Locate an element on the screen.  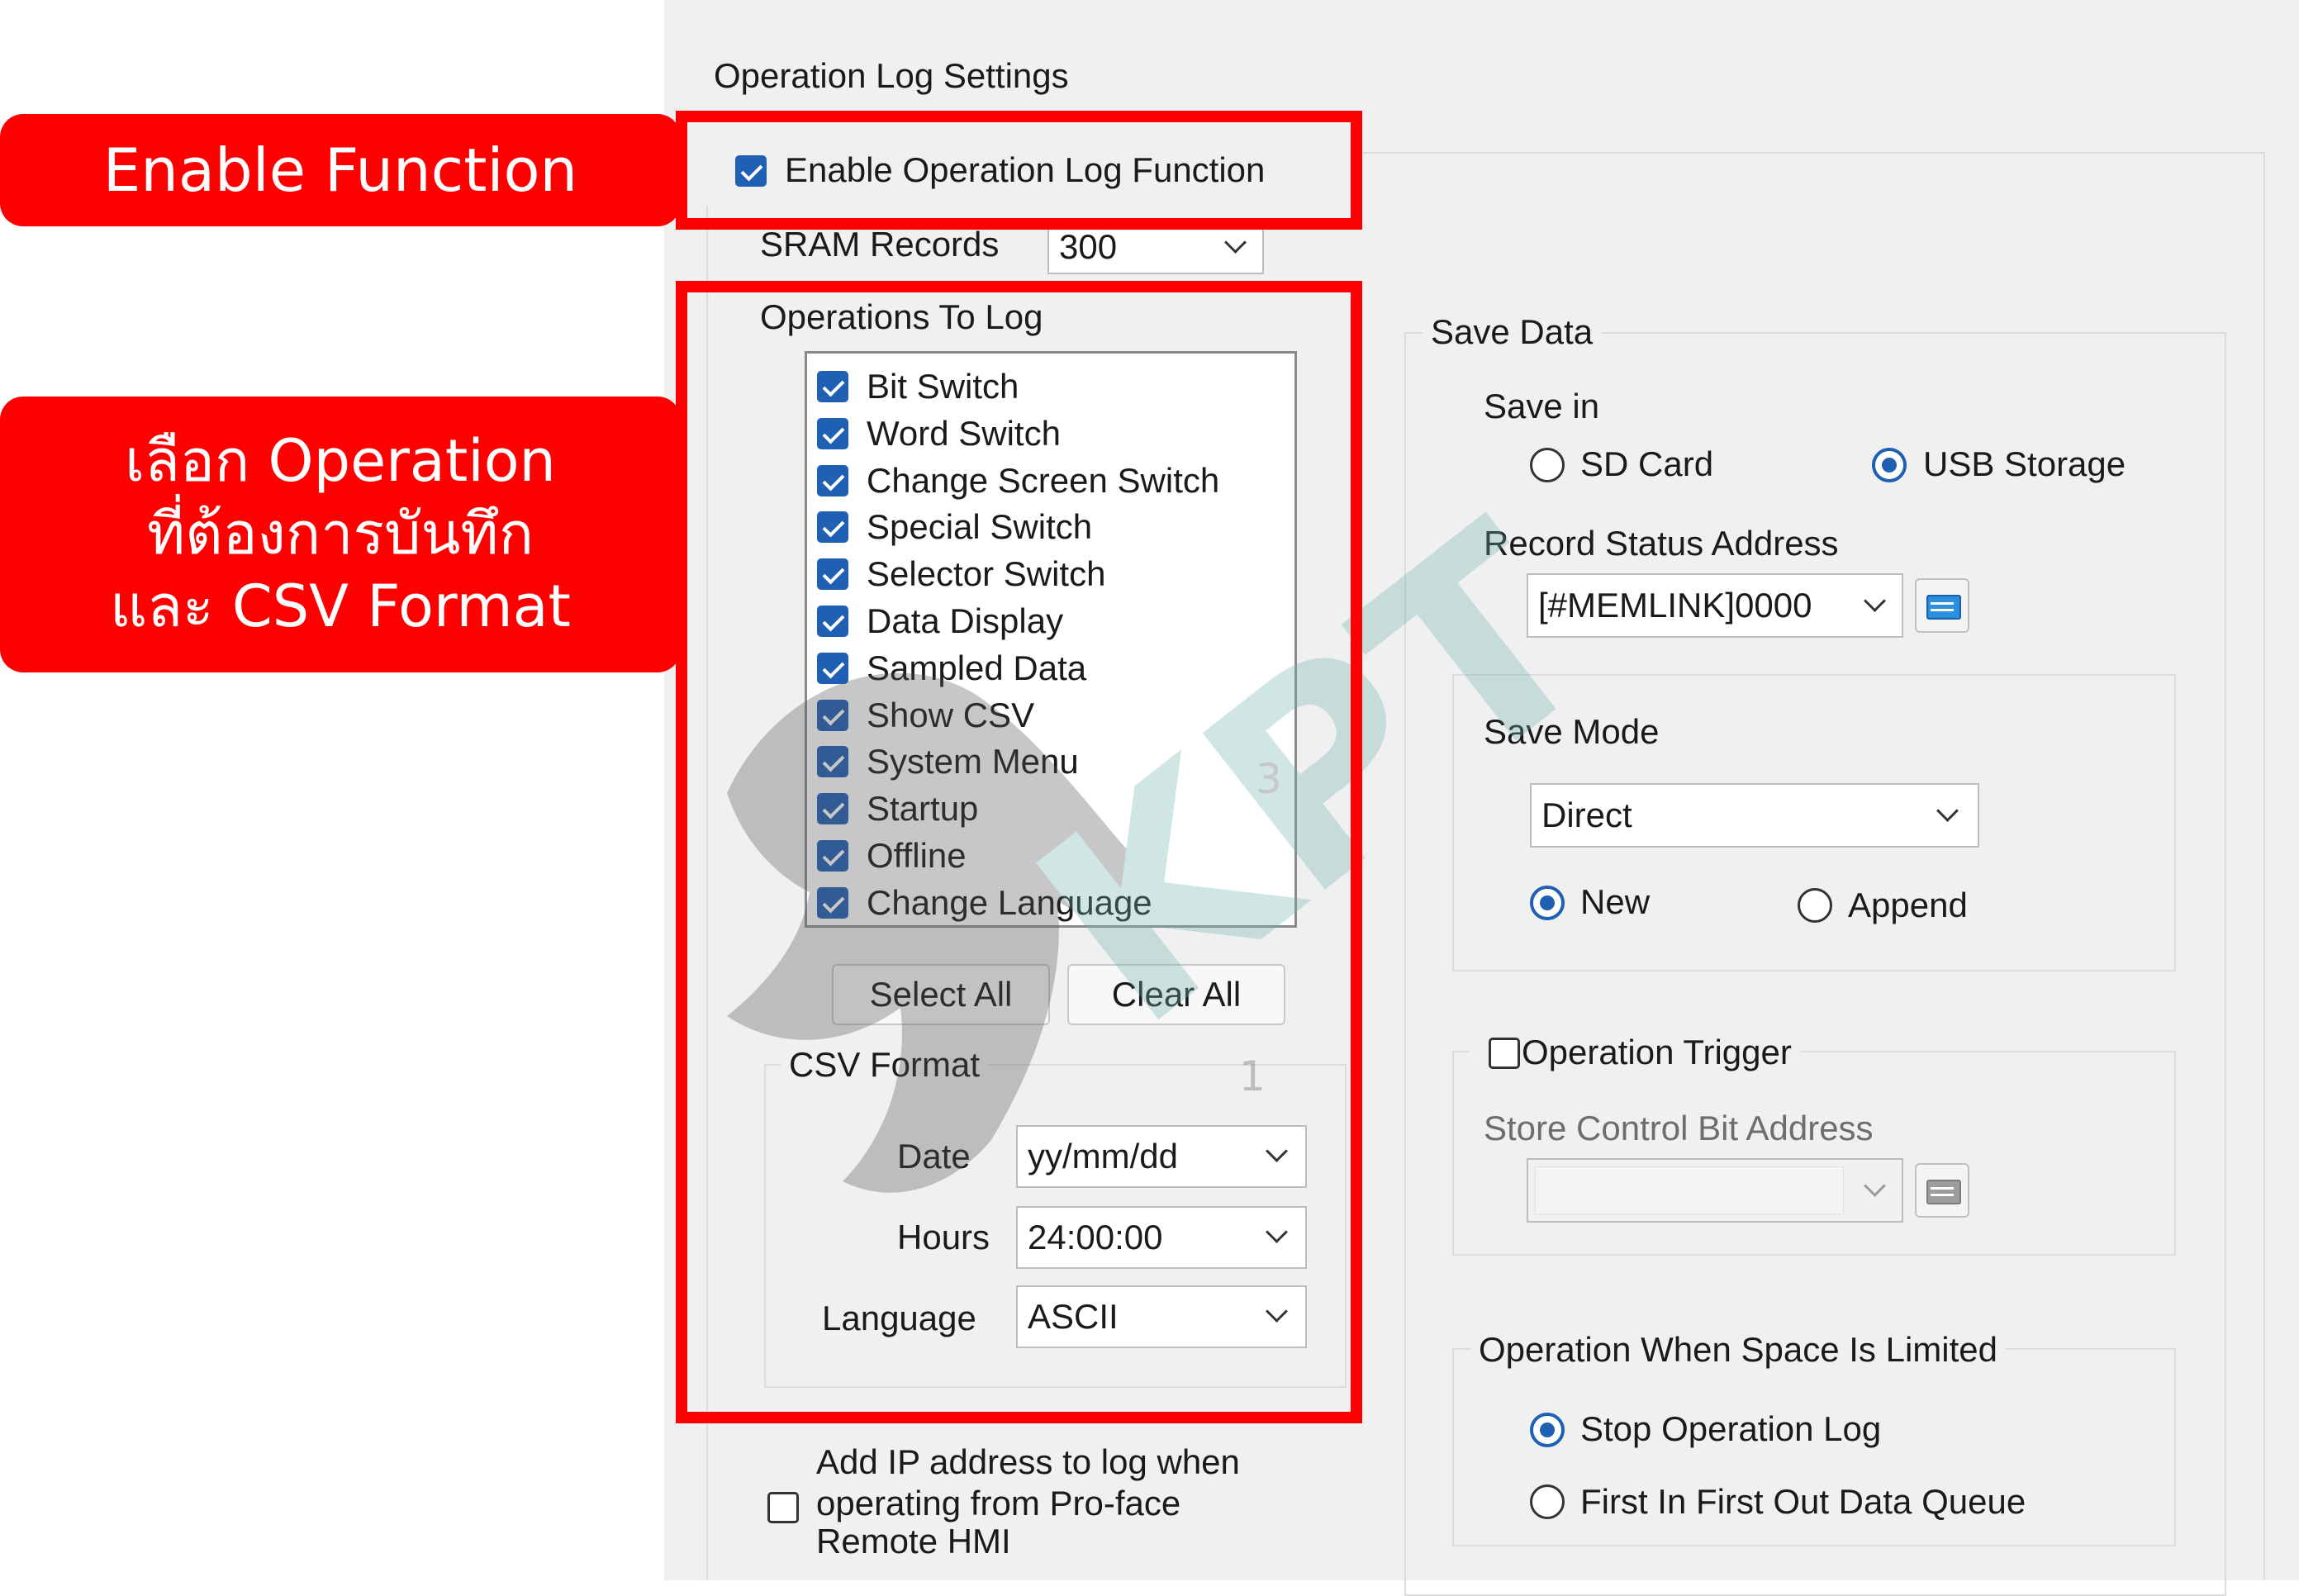
record-status-address-dropdown: [#MEMLINK]0000 is located at coordinates (1715, 605).